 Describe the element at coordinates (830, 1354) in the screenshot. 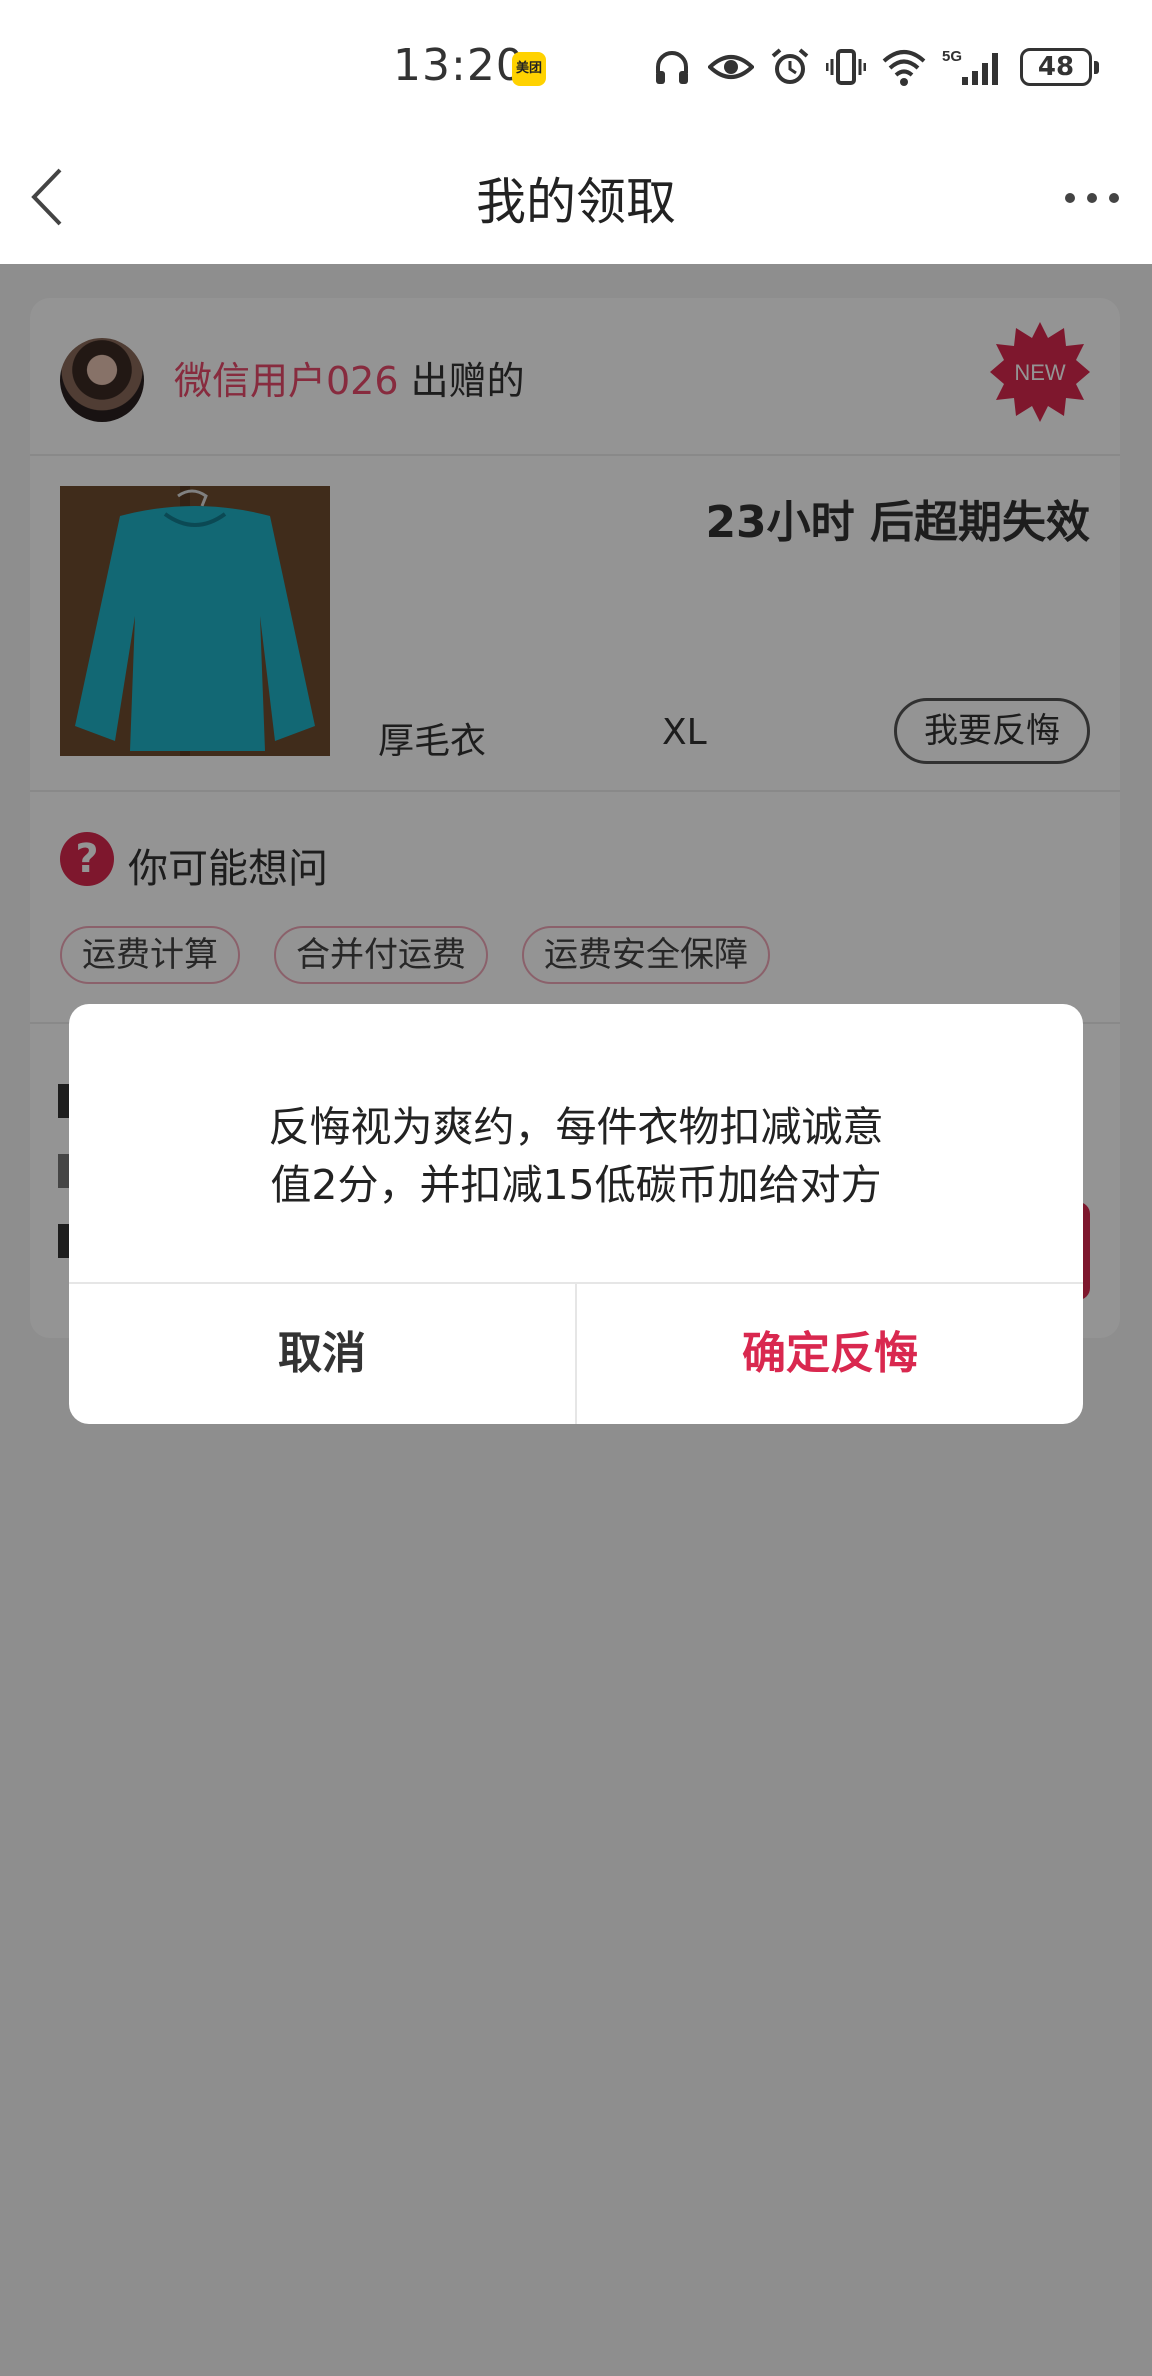

I see `confirm-regret-button: 确定反悔` at that location.